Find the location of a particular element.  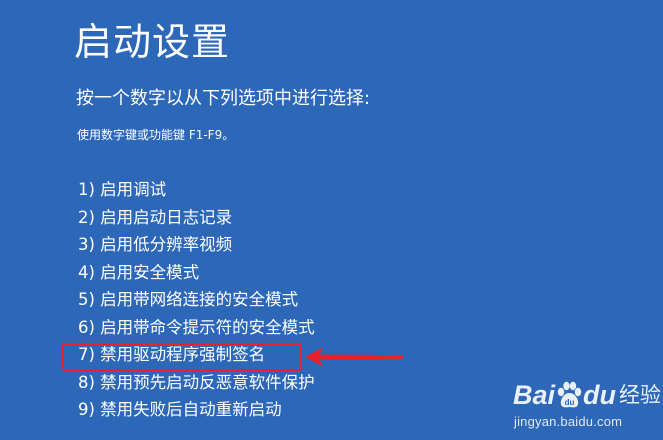

highlight-box is located at coordinates (182, 357).